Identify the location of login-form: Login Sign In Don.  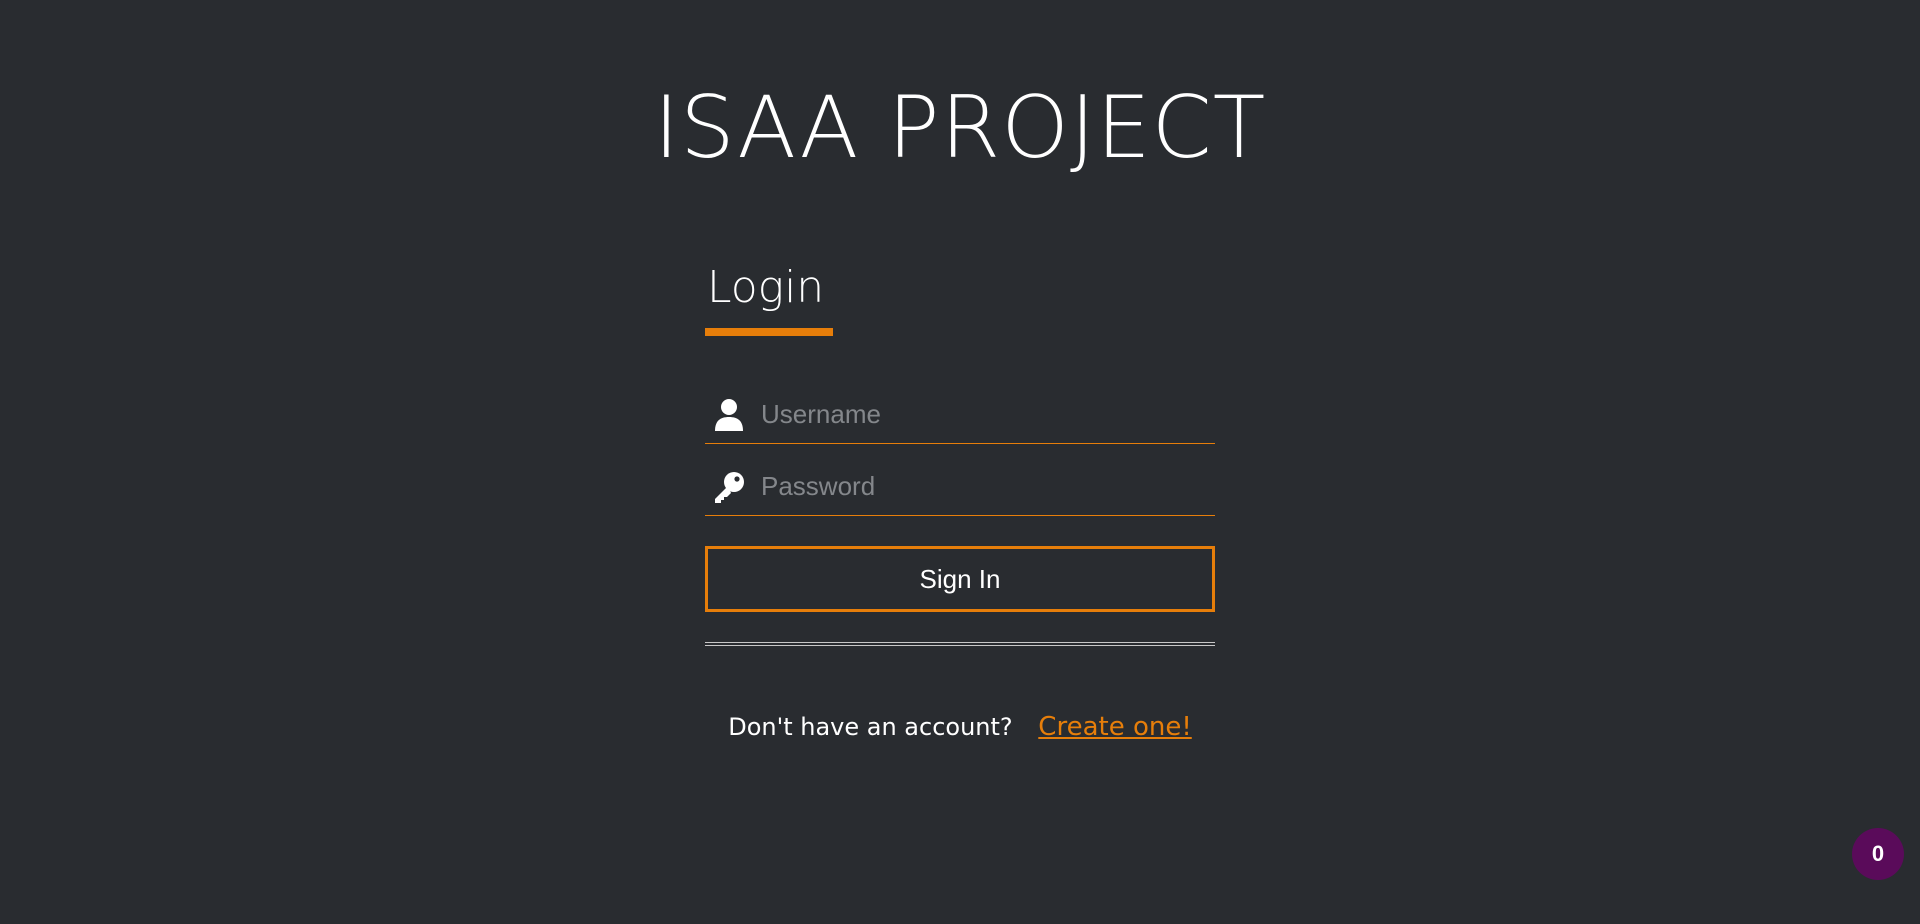
(960, 501).